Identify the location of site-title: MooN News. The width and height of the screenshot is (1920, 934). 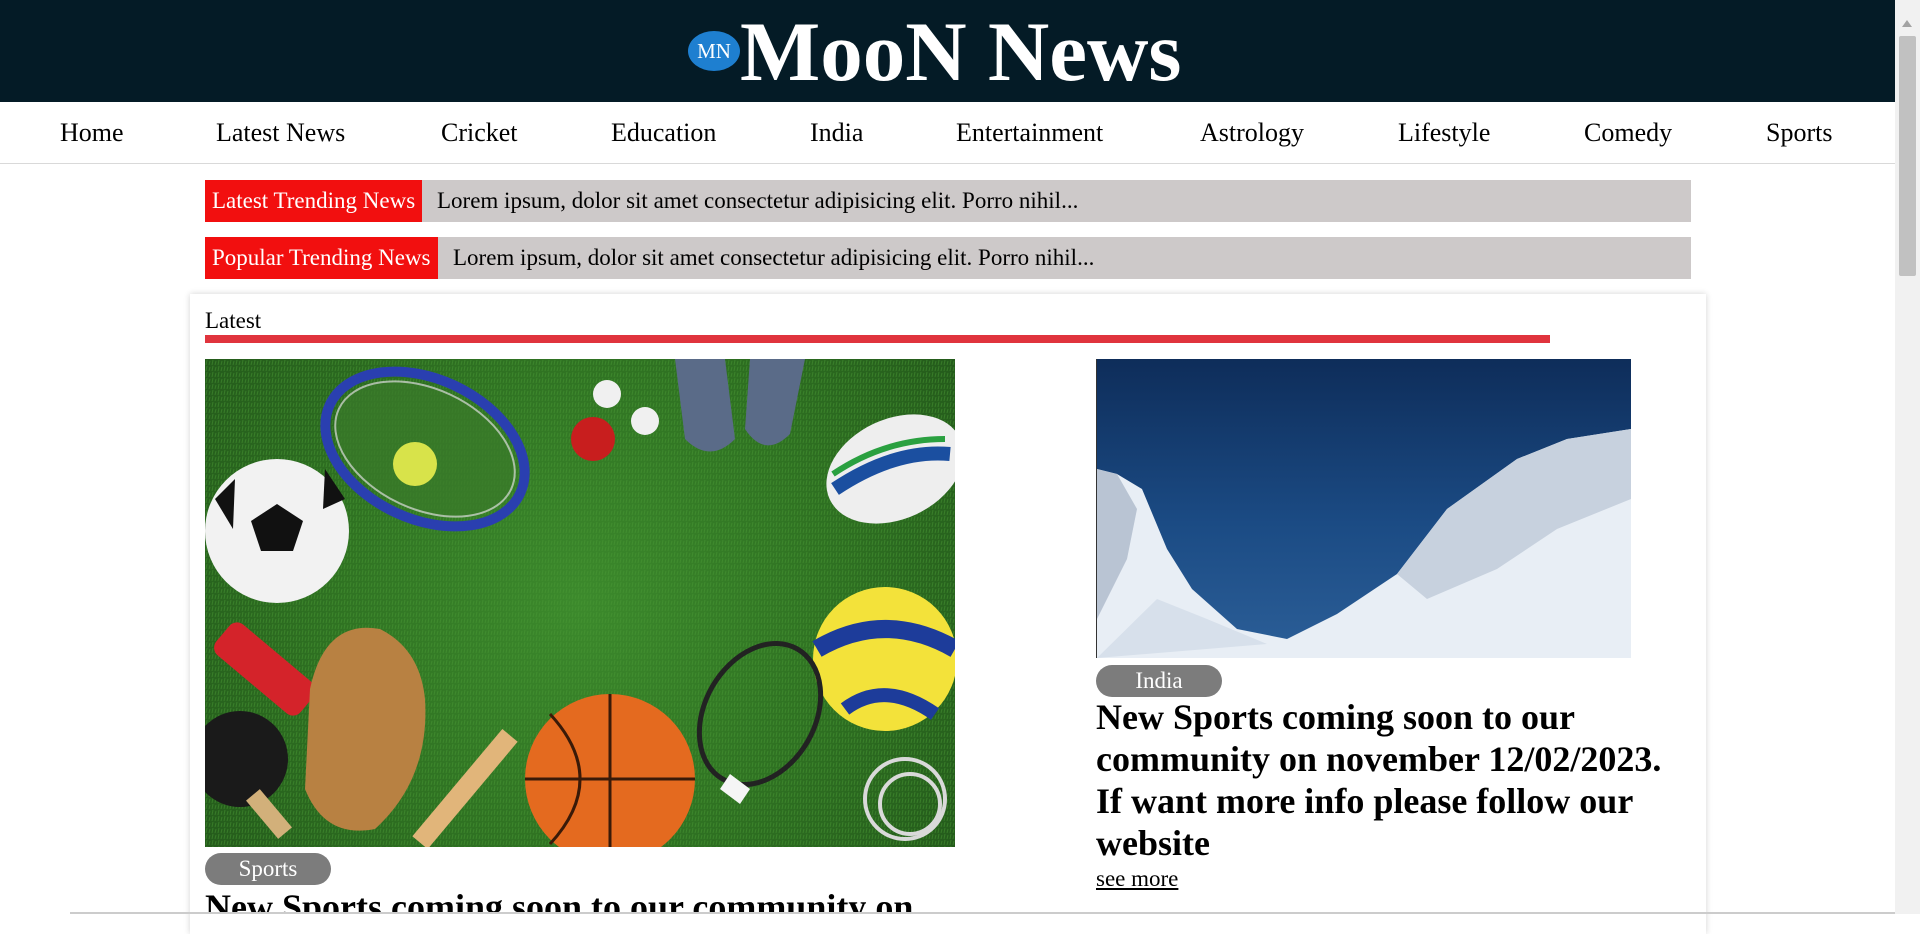
(960, 52).